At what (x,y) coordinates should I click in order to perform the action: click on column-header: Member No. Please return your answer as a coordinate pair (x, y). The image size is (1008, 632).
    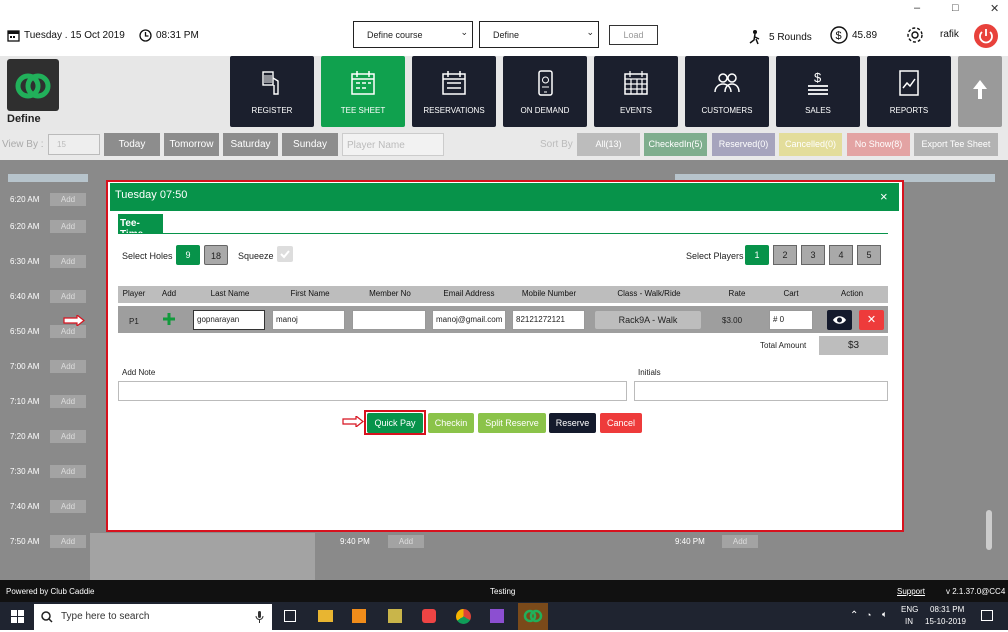
    Looking at the image, I should click on (390, 293).